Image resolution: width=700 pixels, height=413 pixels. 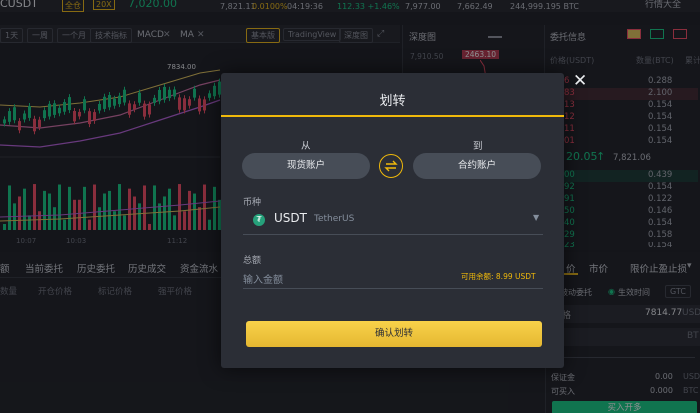 What do you see at coordinates (263, 280) in the screenshot?
I see `amount-placeholder: 输入金额` at bounding box center [263, 280].